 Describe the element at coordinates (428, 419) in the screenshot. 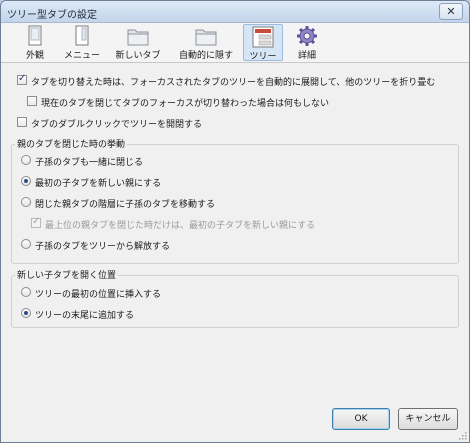

I see `cancel-button: キャンセル` at that location.